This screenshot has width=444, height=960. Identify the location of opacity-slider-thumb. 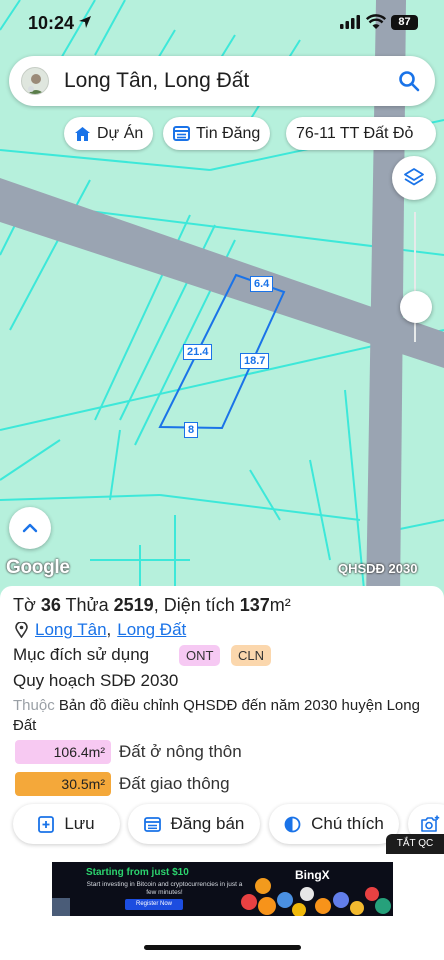
(416, 307).